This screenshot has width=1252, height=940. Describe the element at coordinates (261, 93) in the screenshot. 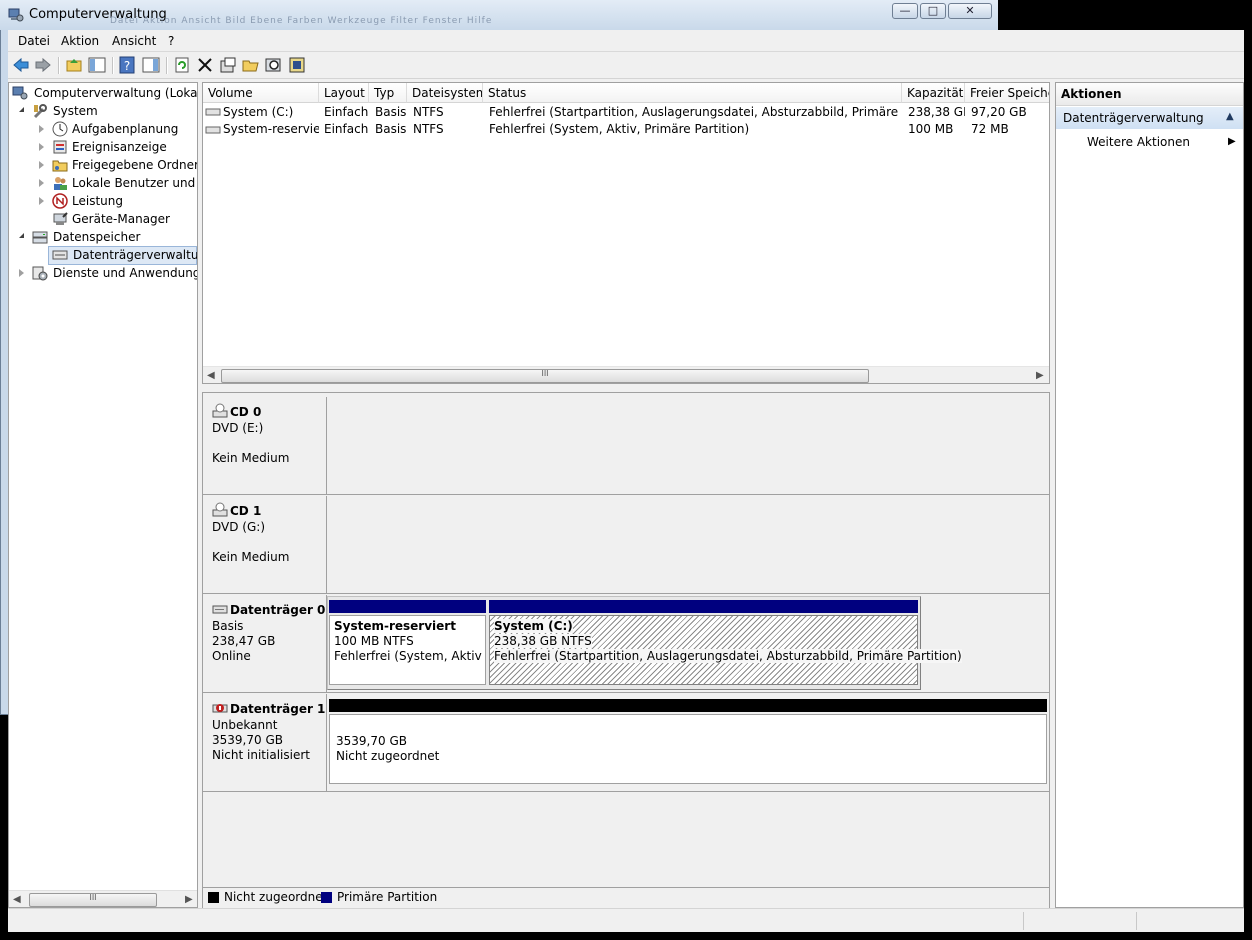

I see `column-header-volume: Volume` at that location.